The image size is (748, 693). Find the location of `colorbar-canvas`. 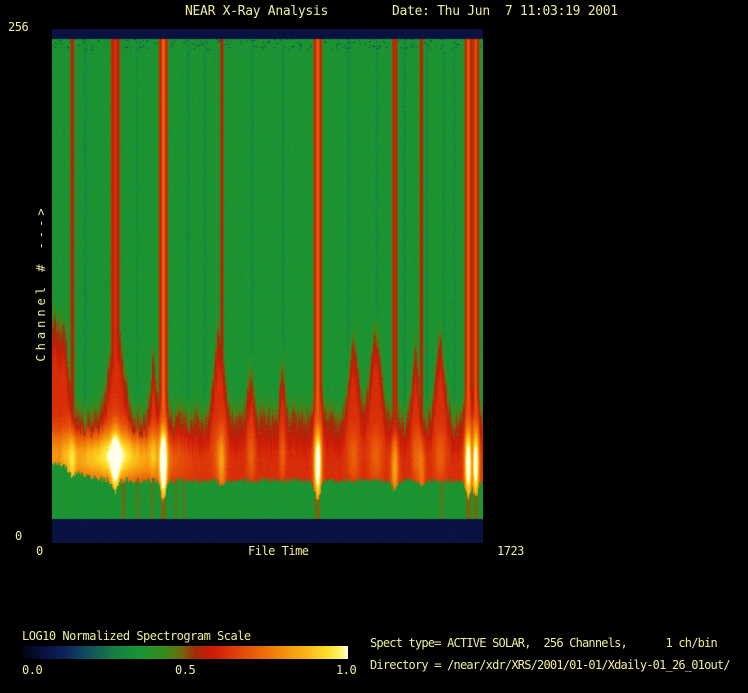

colorbar-canvas is located at coordinates (185, 652).